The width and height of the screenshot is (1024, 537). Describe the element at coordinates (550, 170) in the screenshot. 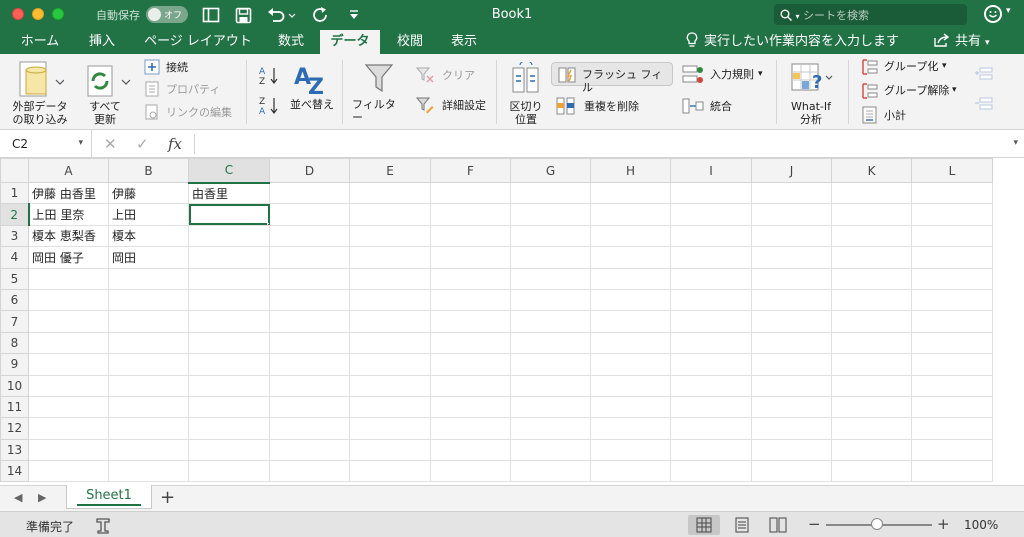

I see `column-header: G` at that location.